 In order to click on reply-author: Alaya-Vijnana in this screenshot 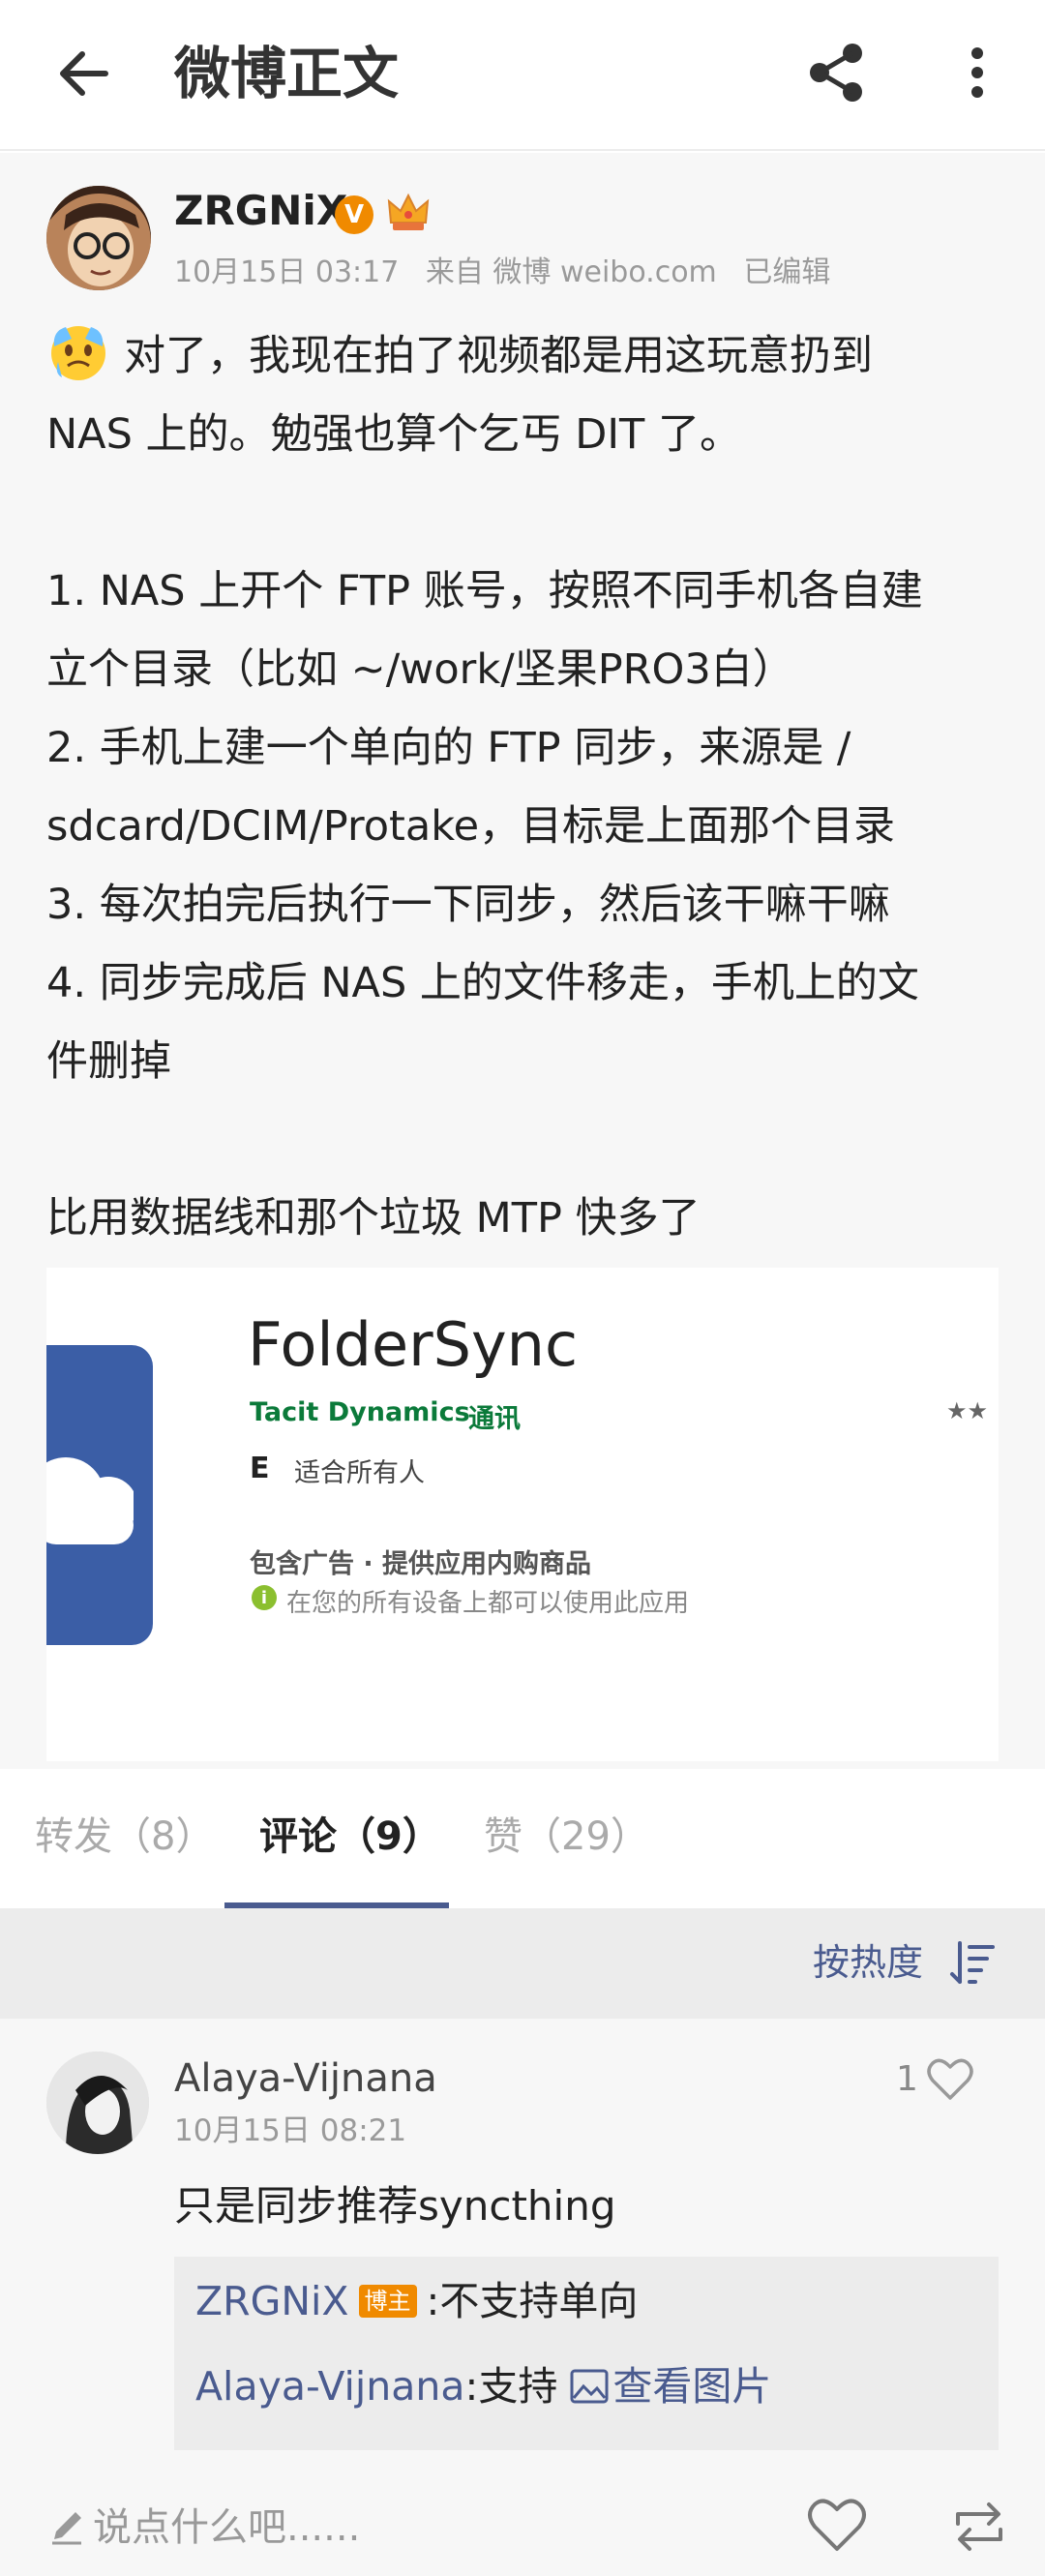, I will do `click(330, 2386)`.